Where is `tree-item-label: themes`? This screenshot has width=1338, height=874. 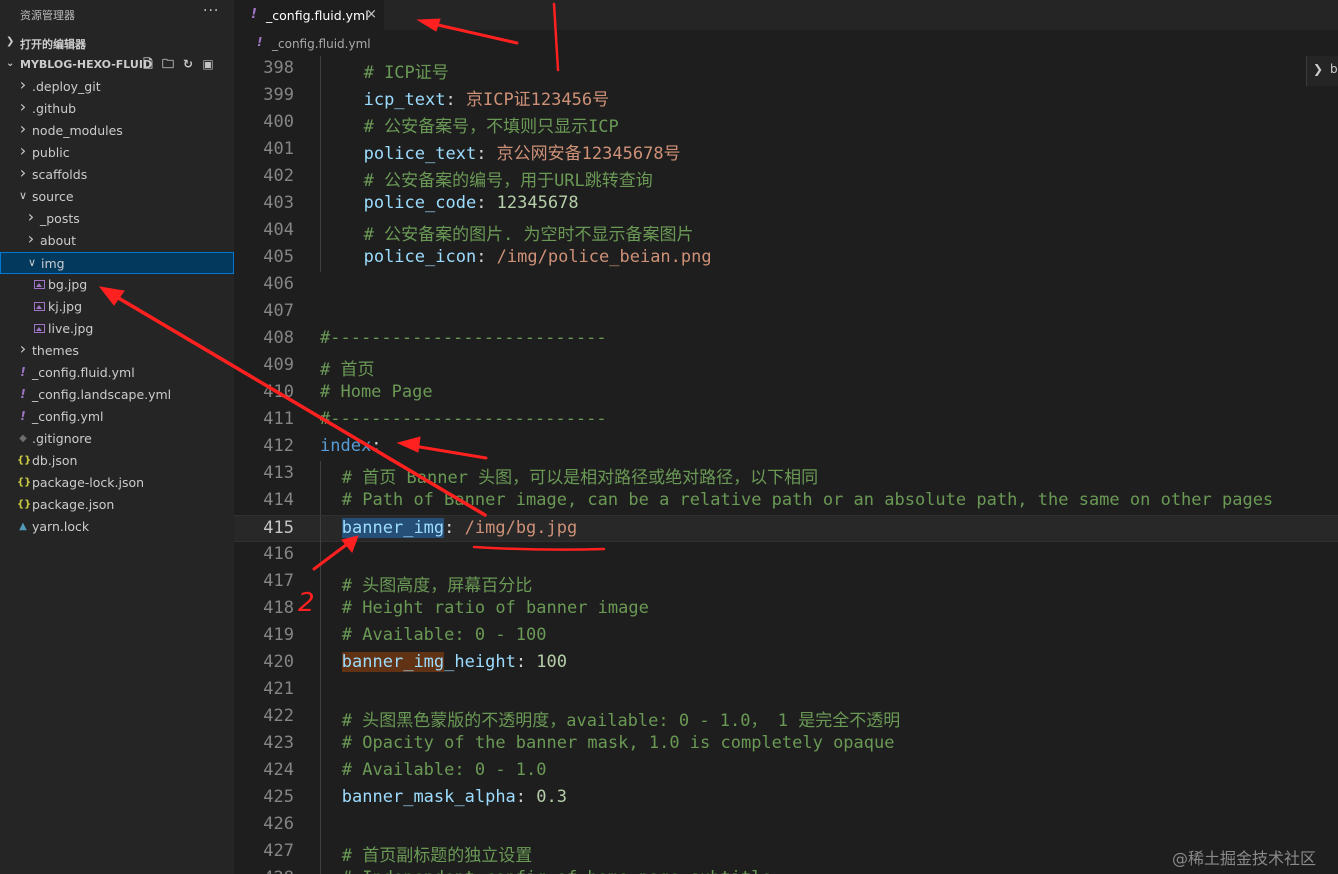
tree-item-label: themes is located at coordinates (55, 350).